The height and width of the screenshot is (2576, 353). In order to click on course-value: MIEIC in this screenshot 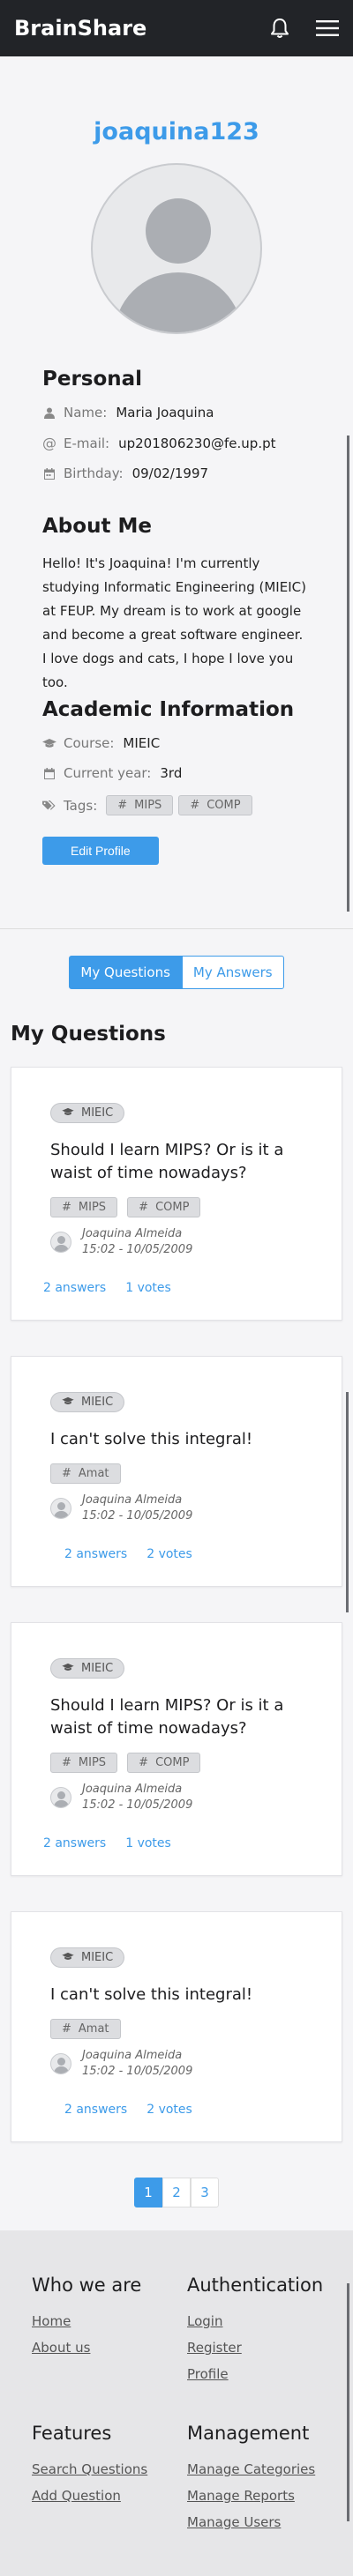, I will do `click(142, 743)`.